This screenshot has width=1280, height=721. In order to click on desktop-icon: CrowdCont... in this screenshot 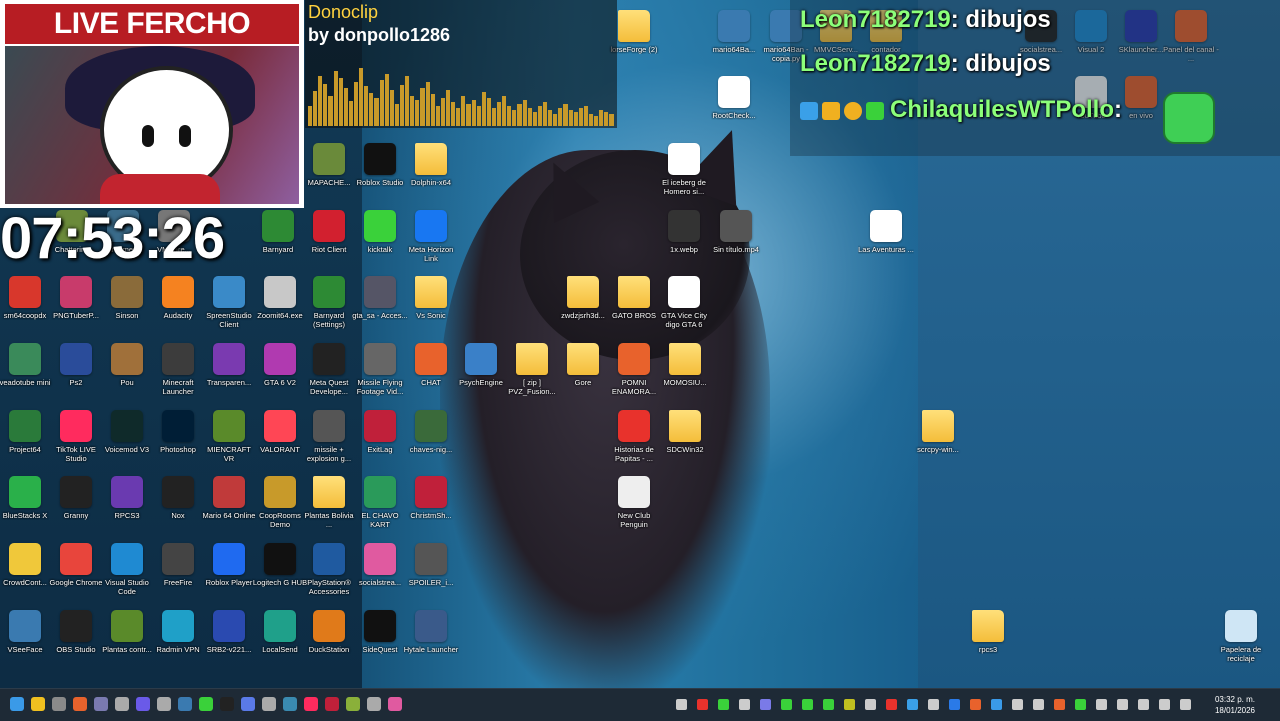, I will do `click(26, 565)`.